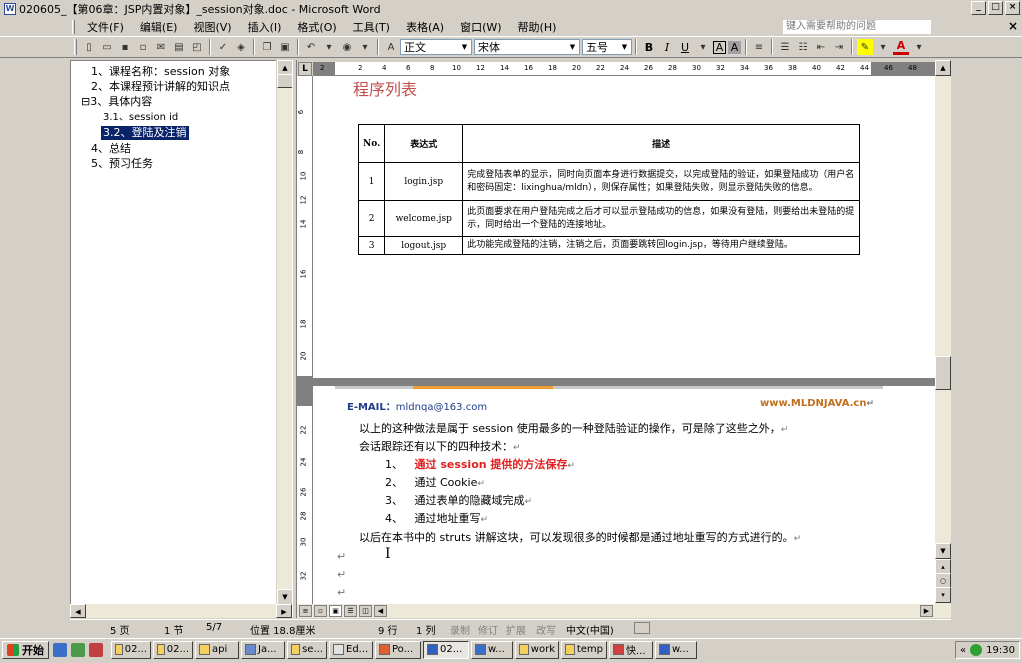 The height and width of the screenshot is (663, 1022). I want to click on highlight-dropdown-icon: ▾, so click(883, 47).